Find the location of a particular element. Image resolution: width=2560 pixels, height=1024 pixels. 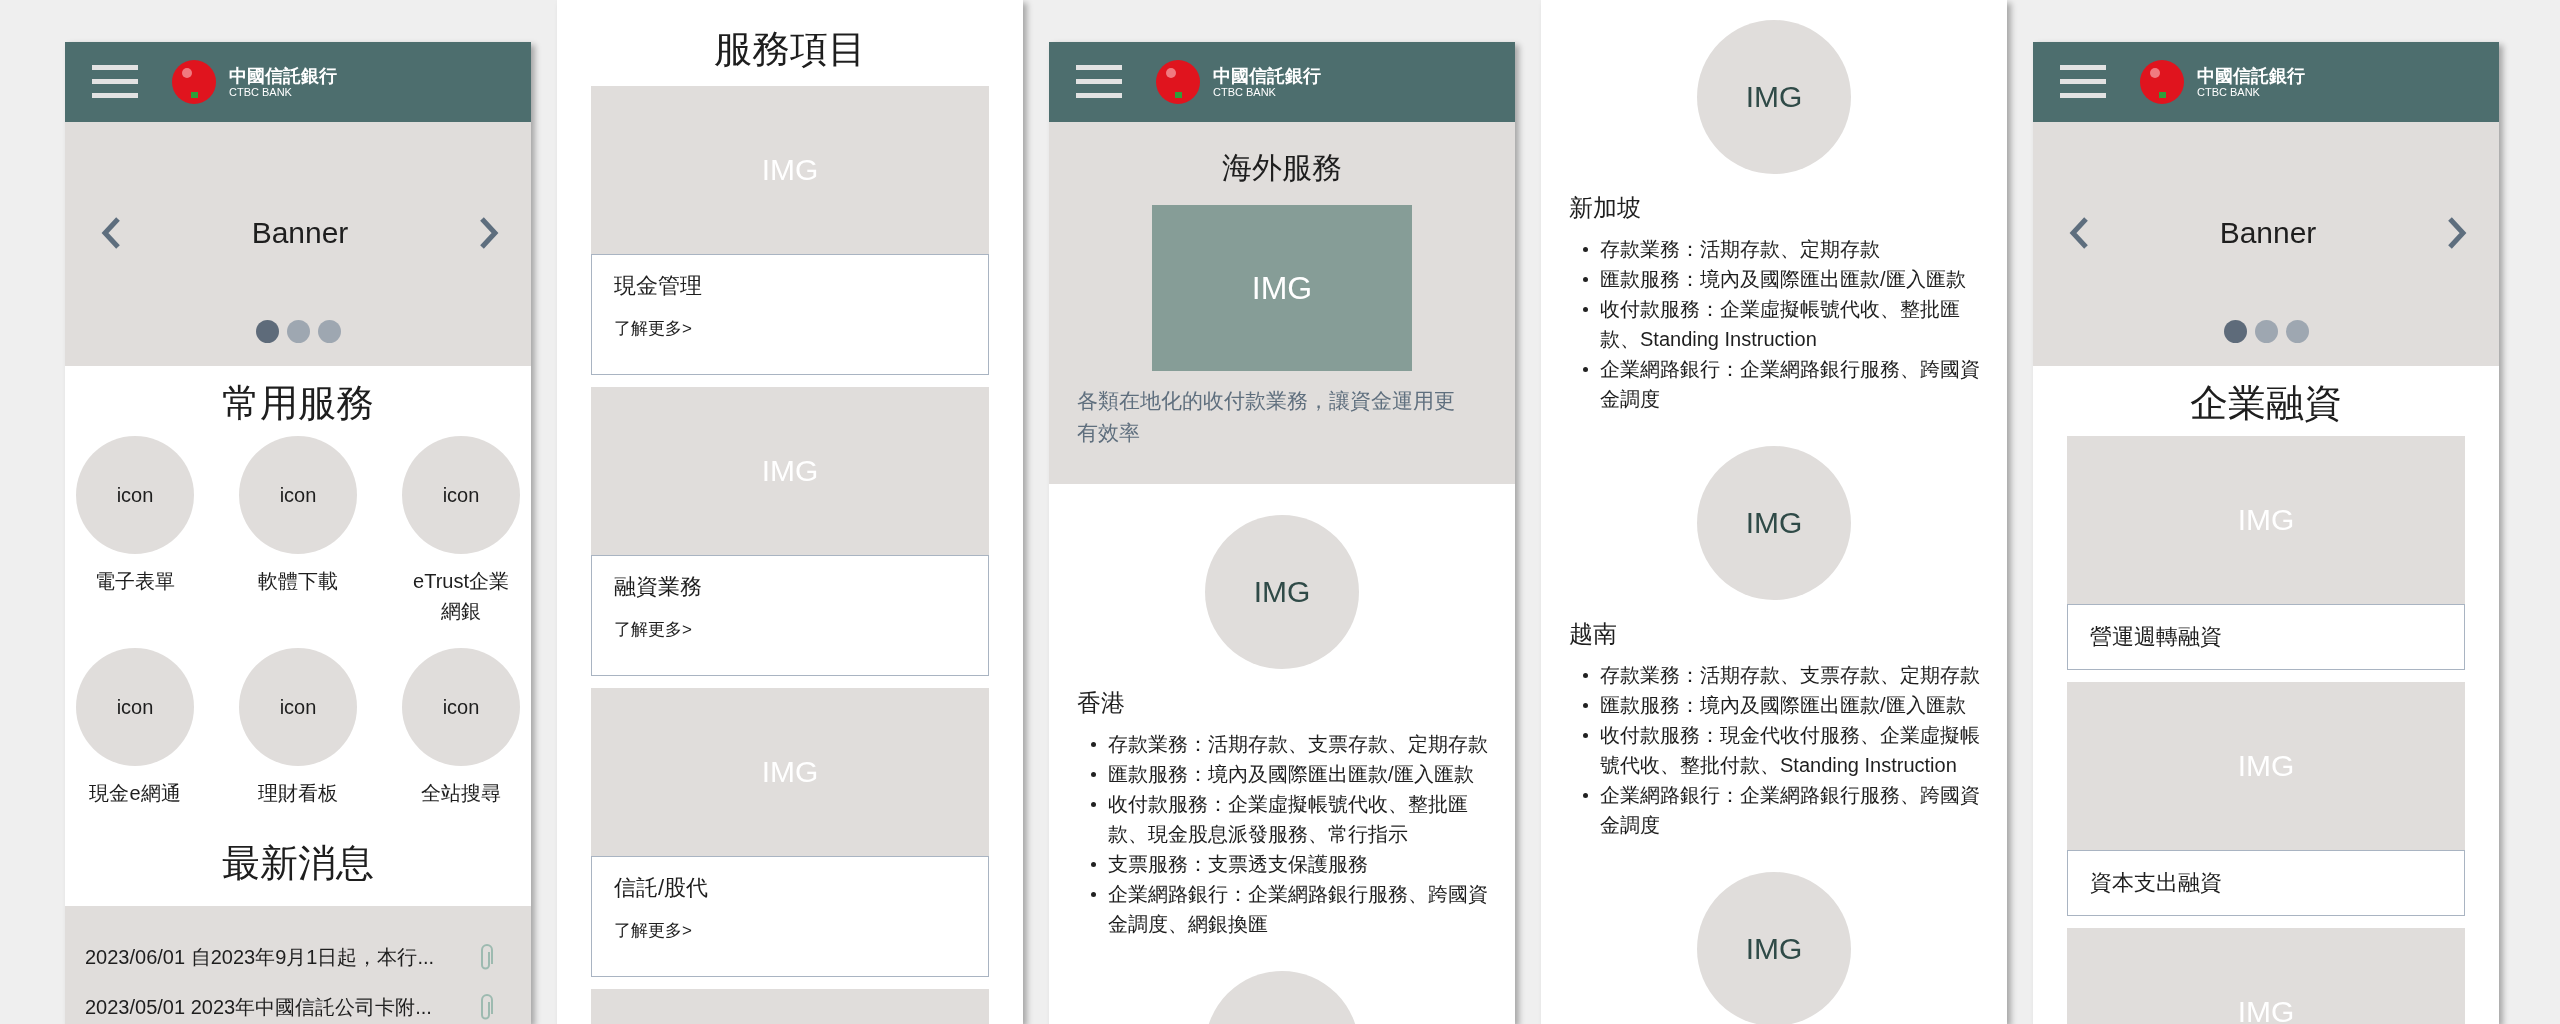

card-title: 資本支出融資 is located at coordinates (2156, 883).